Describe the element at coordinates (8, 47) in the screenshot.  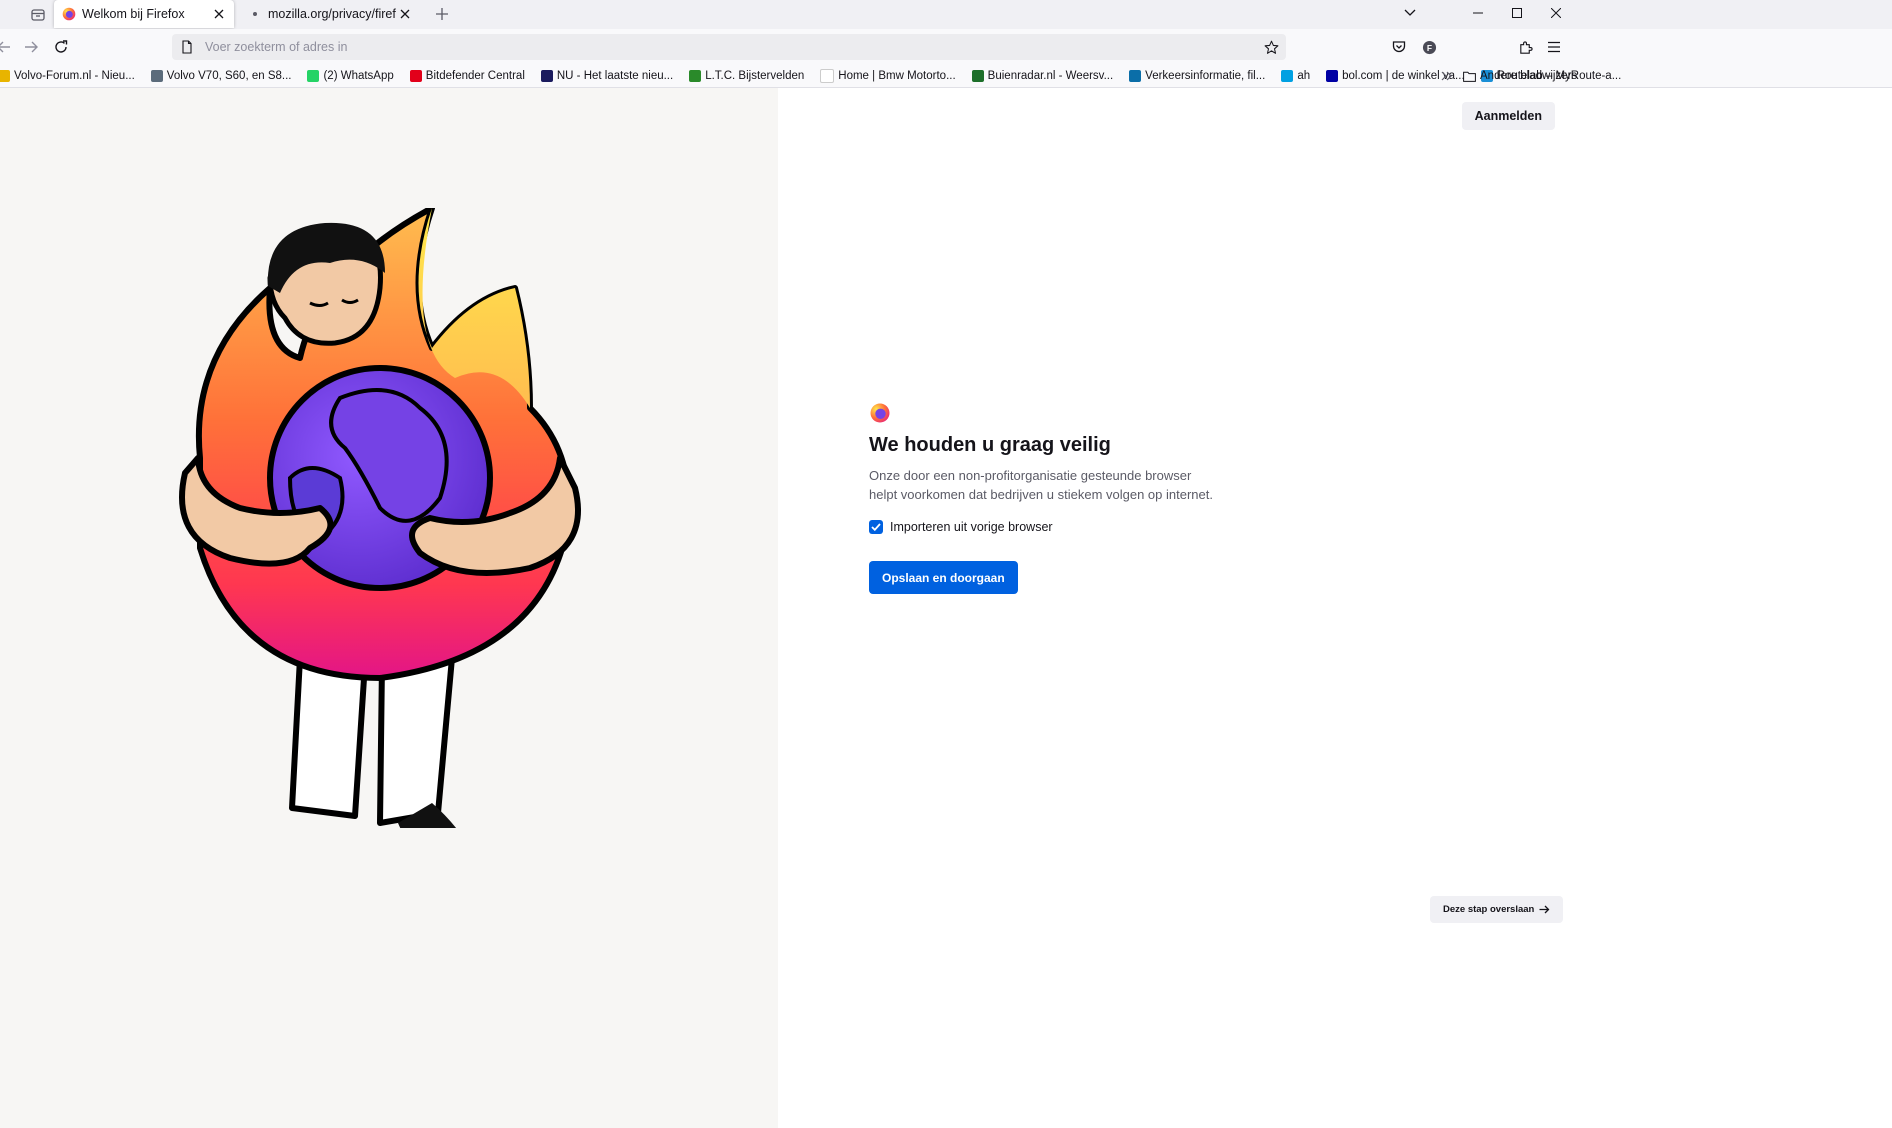
I see `back-arrow-icon` at that location.